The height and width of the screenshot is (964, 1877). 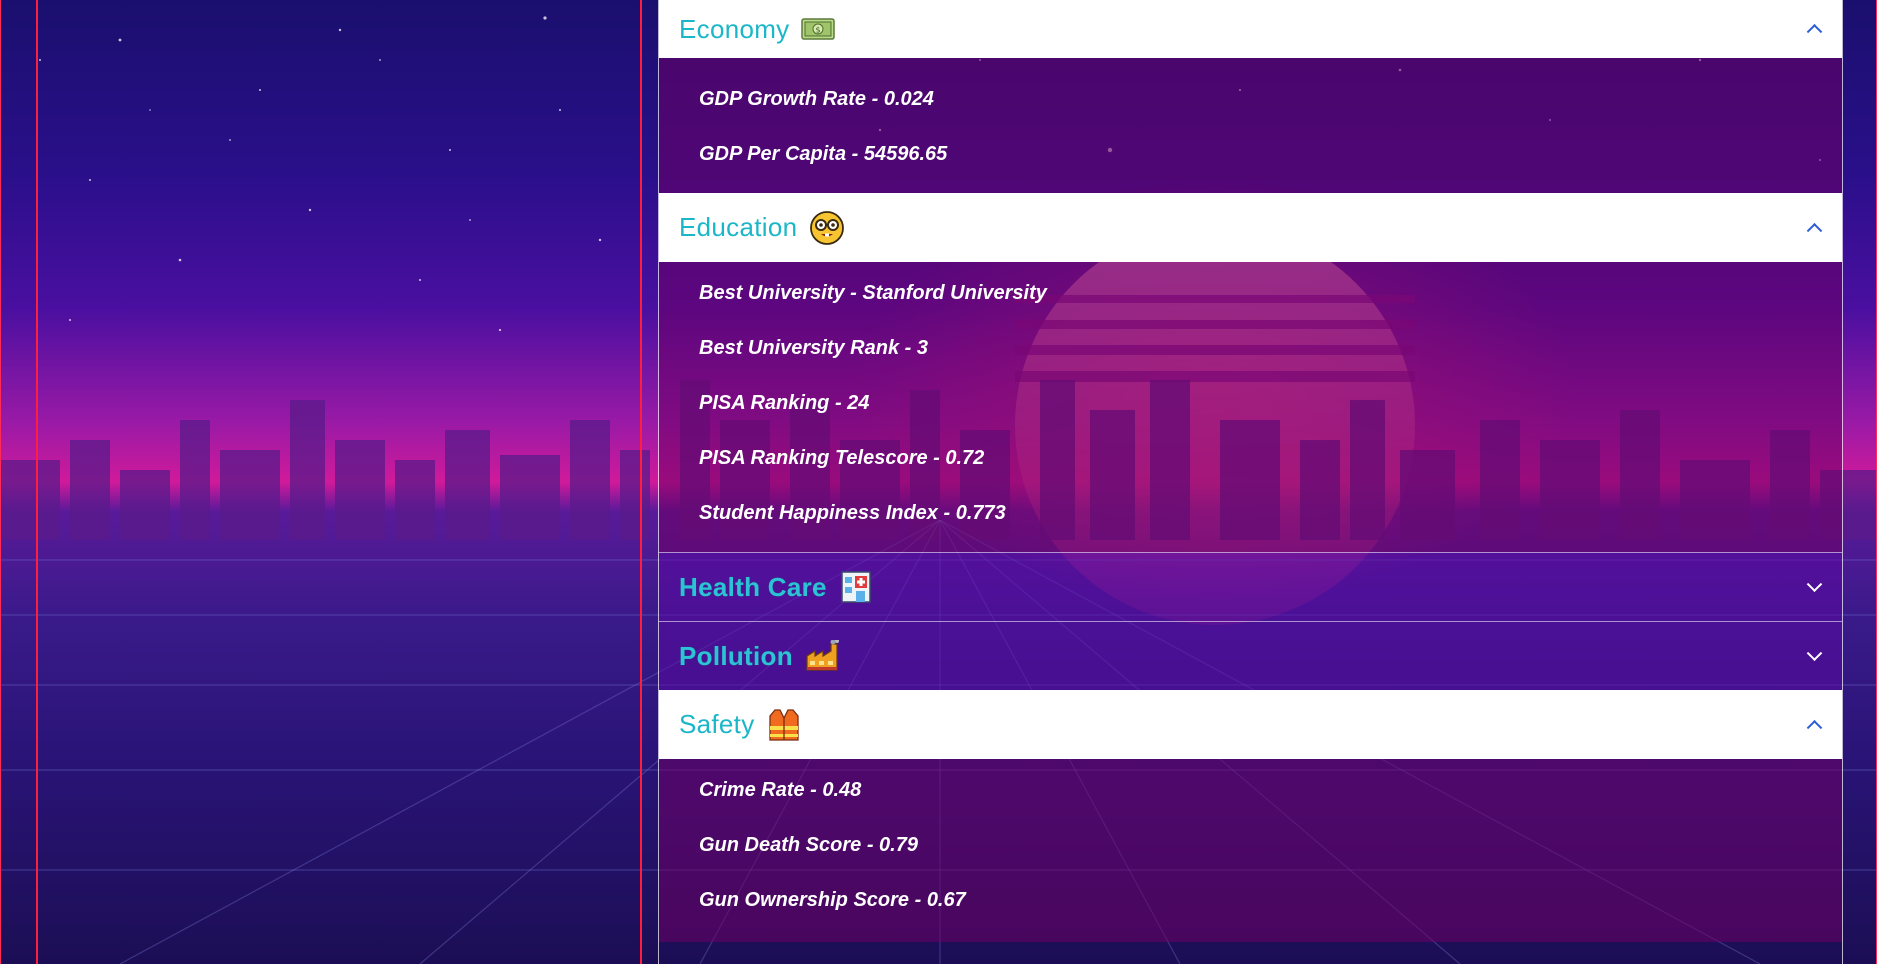 I want to click on economy-header: Economy $, so click(x=1250, y=29).